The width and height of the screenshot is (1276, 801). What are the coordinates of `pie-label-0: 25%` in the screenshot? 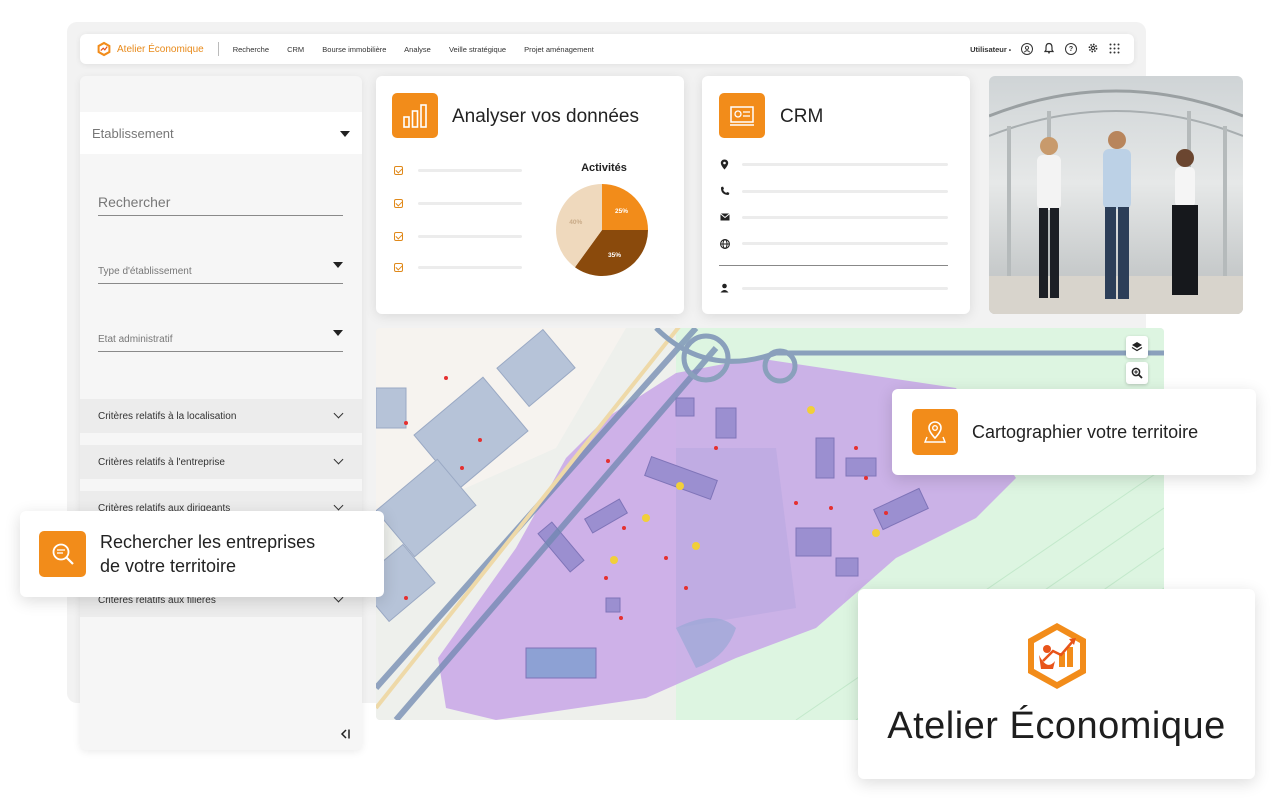 It's located at (621, 211).